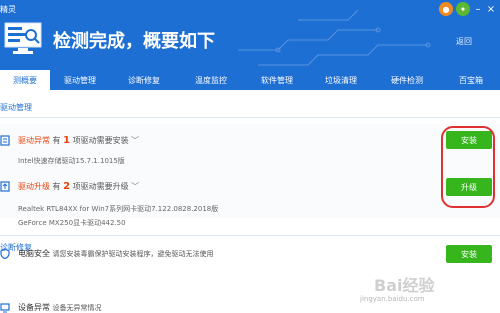  Describe the element at coordinates (471, 80) in the screenshot. I see `tab-toolbox: 百宝箱` at that location.